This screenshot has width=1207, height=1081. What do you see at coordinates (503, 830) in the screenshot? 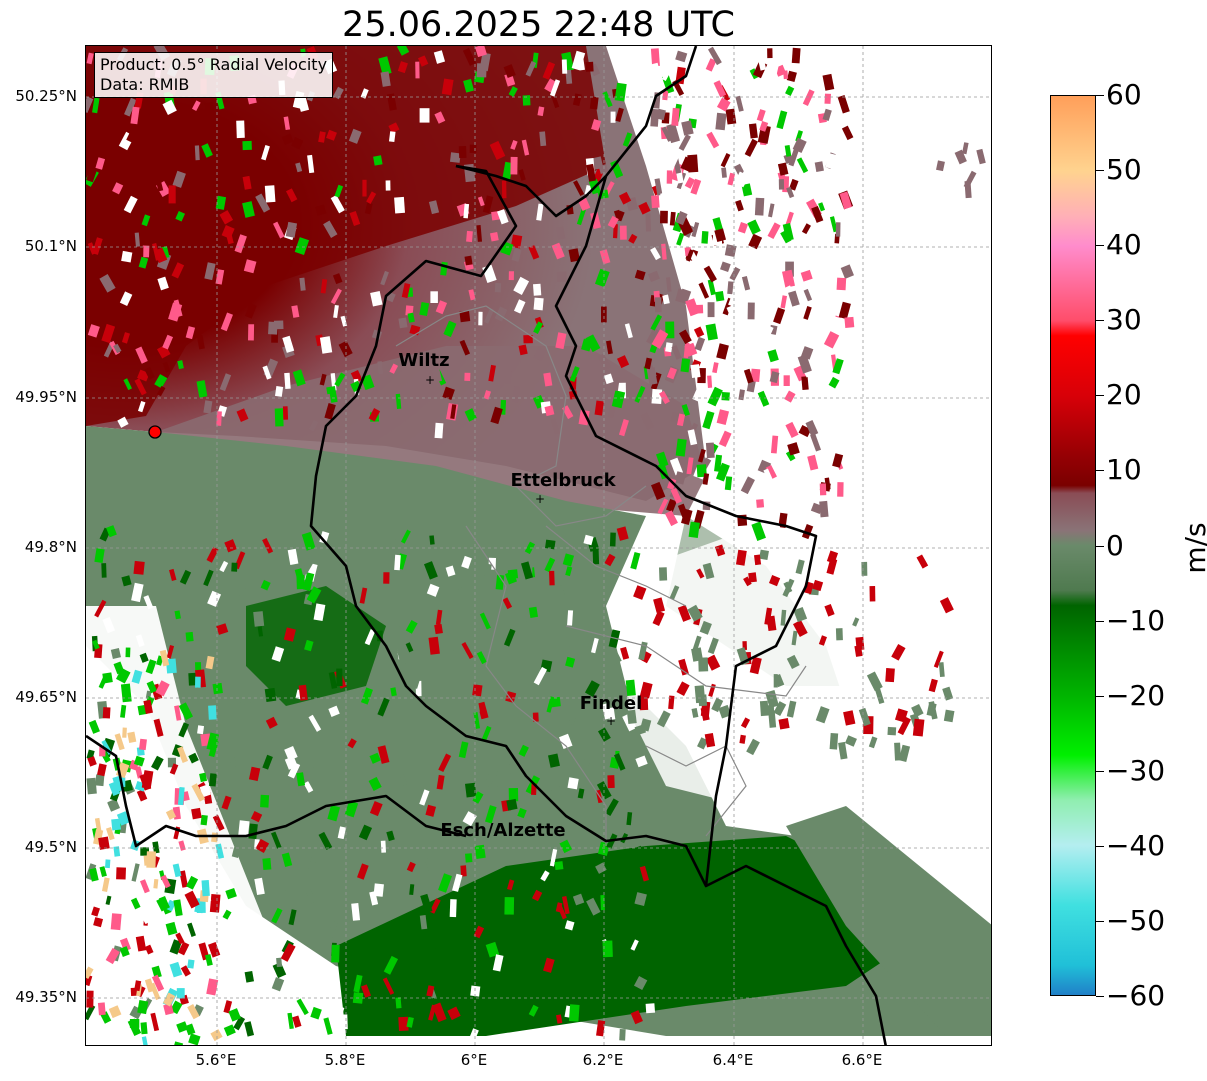
I see `city-label-esch-alzette: Esch/Alzette` at bounding box center [503, 830].